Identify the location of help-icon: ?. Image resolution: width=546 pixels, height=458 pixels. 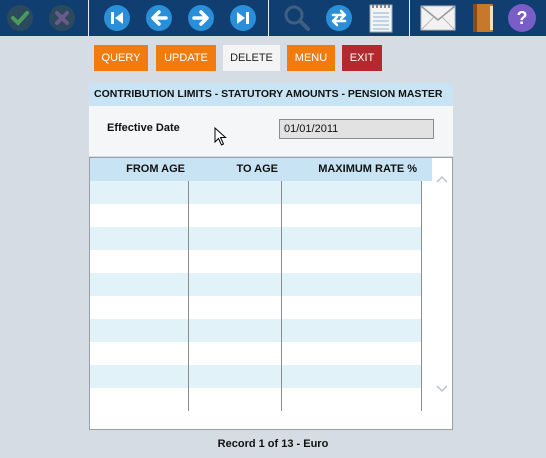
(522, 18).